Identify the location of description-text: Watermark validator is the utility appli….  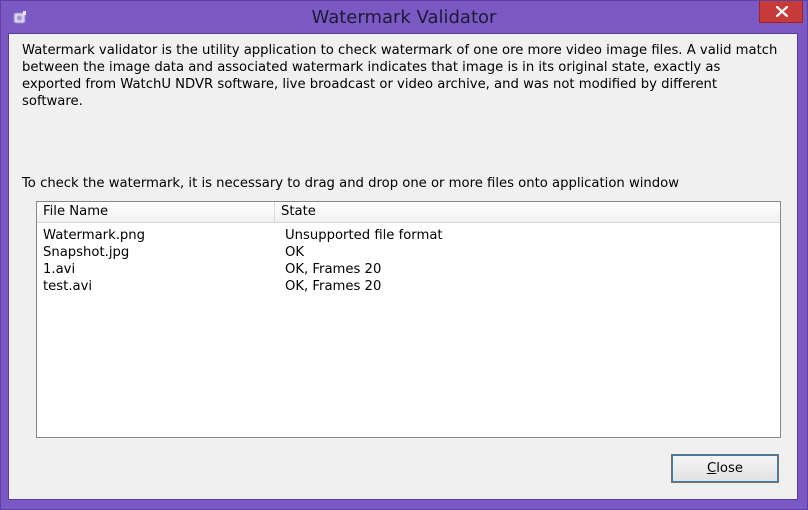
(400, 76).